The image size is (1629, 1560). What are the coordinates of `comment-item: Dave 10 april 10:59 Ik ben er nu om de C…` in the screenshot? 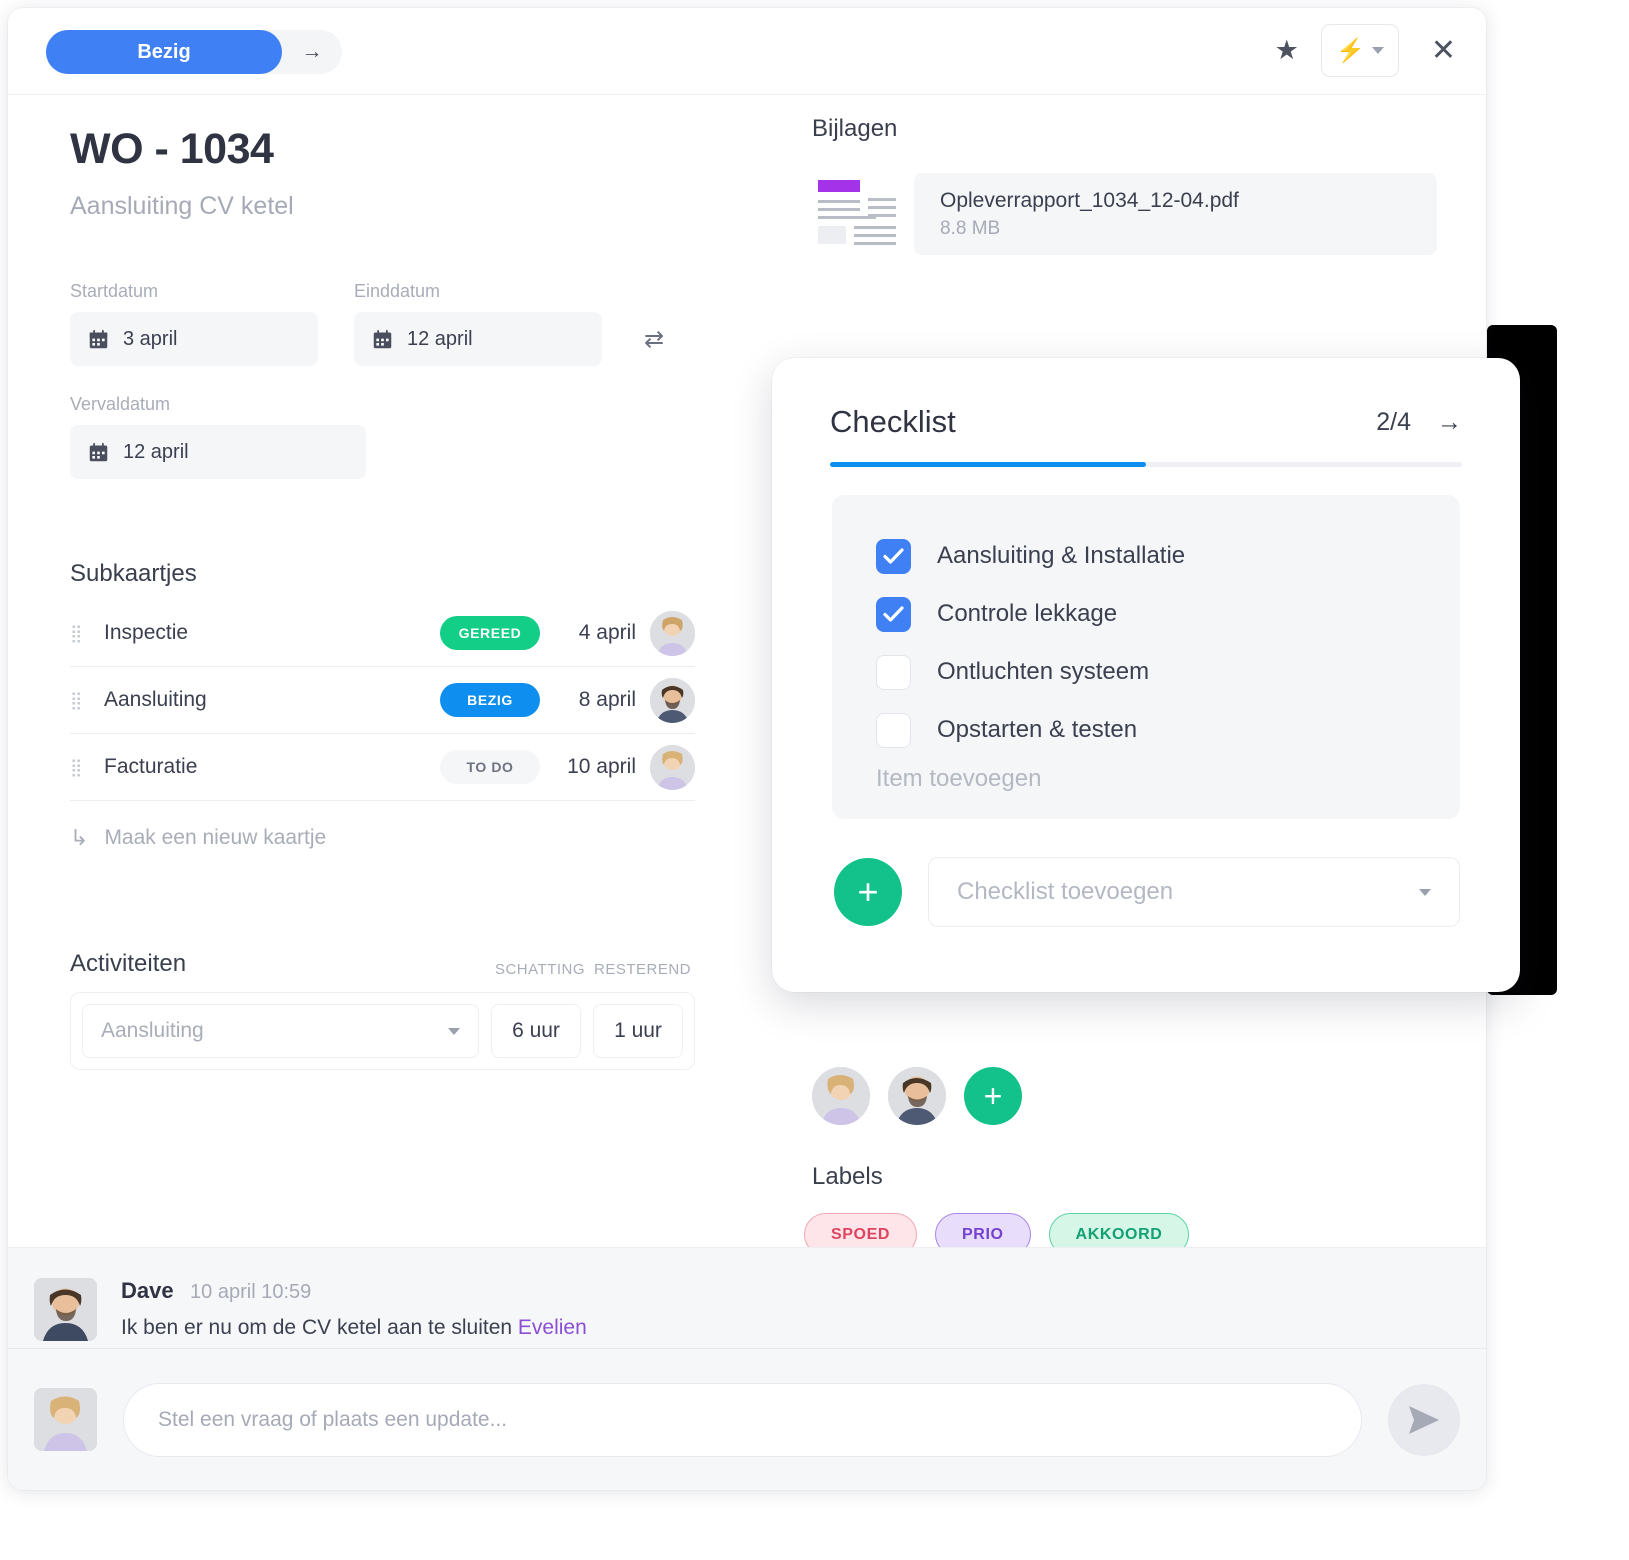 It's located at (310, 1309).